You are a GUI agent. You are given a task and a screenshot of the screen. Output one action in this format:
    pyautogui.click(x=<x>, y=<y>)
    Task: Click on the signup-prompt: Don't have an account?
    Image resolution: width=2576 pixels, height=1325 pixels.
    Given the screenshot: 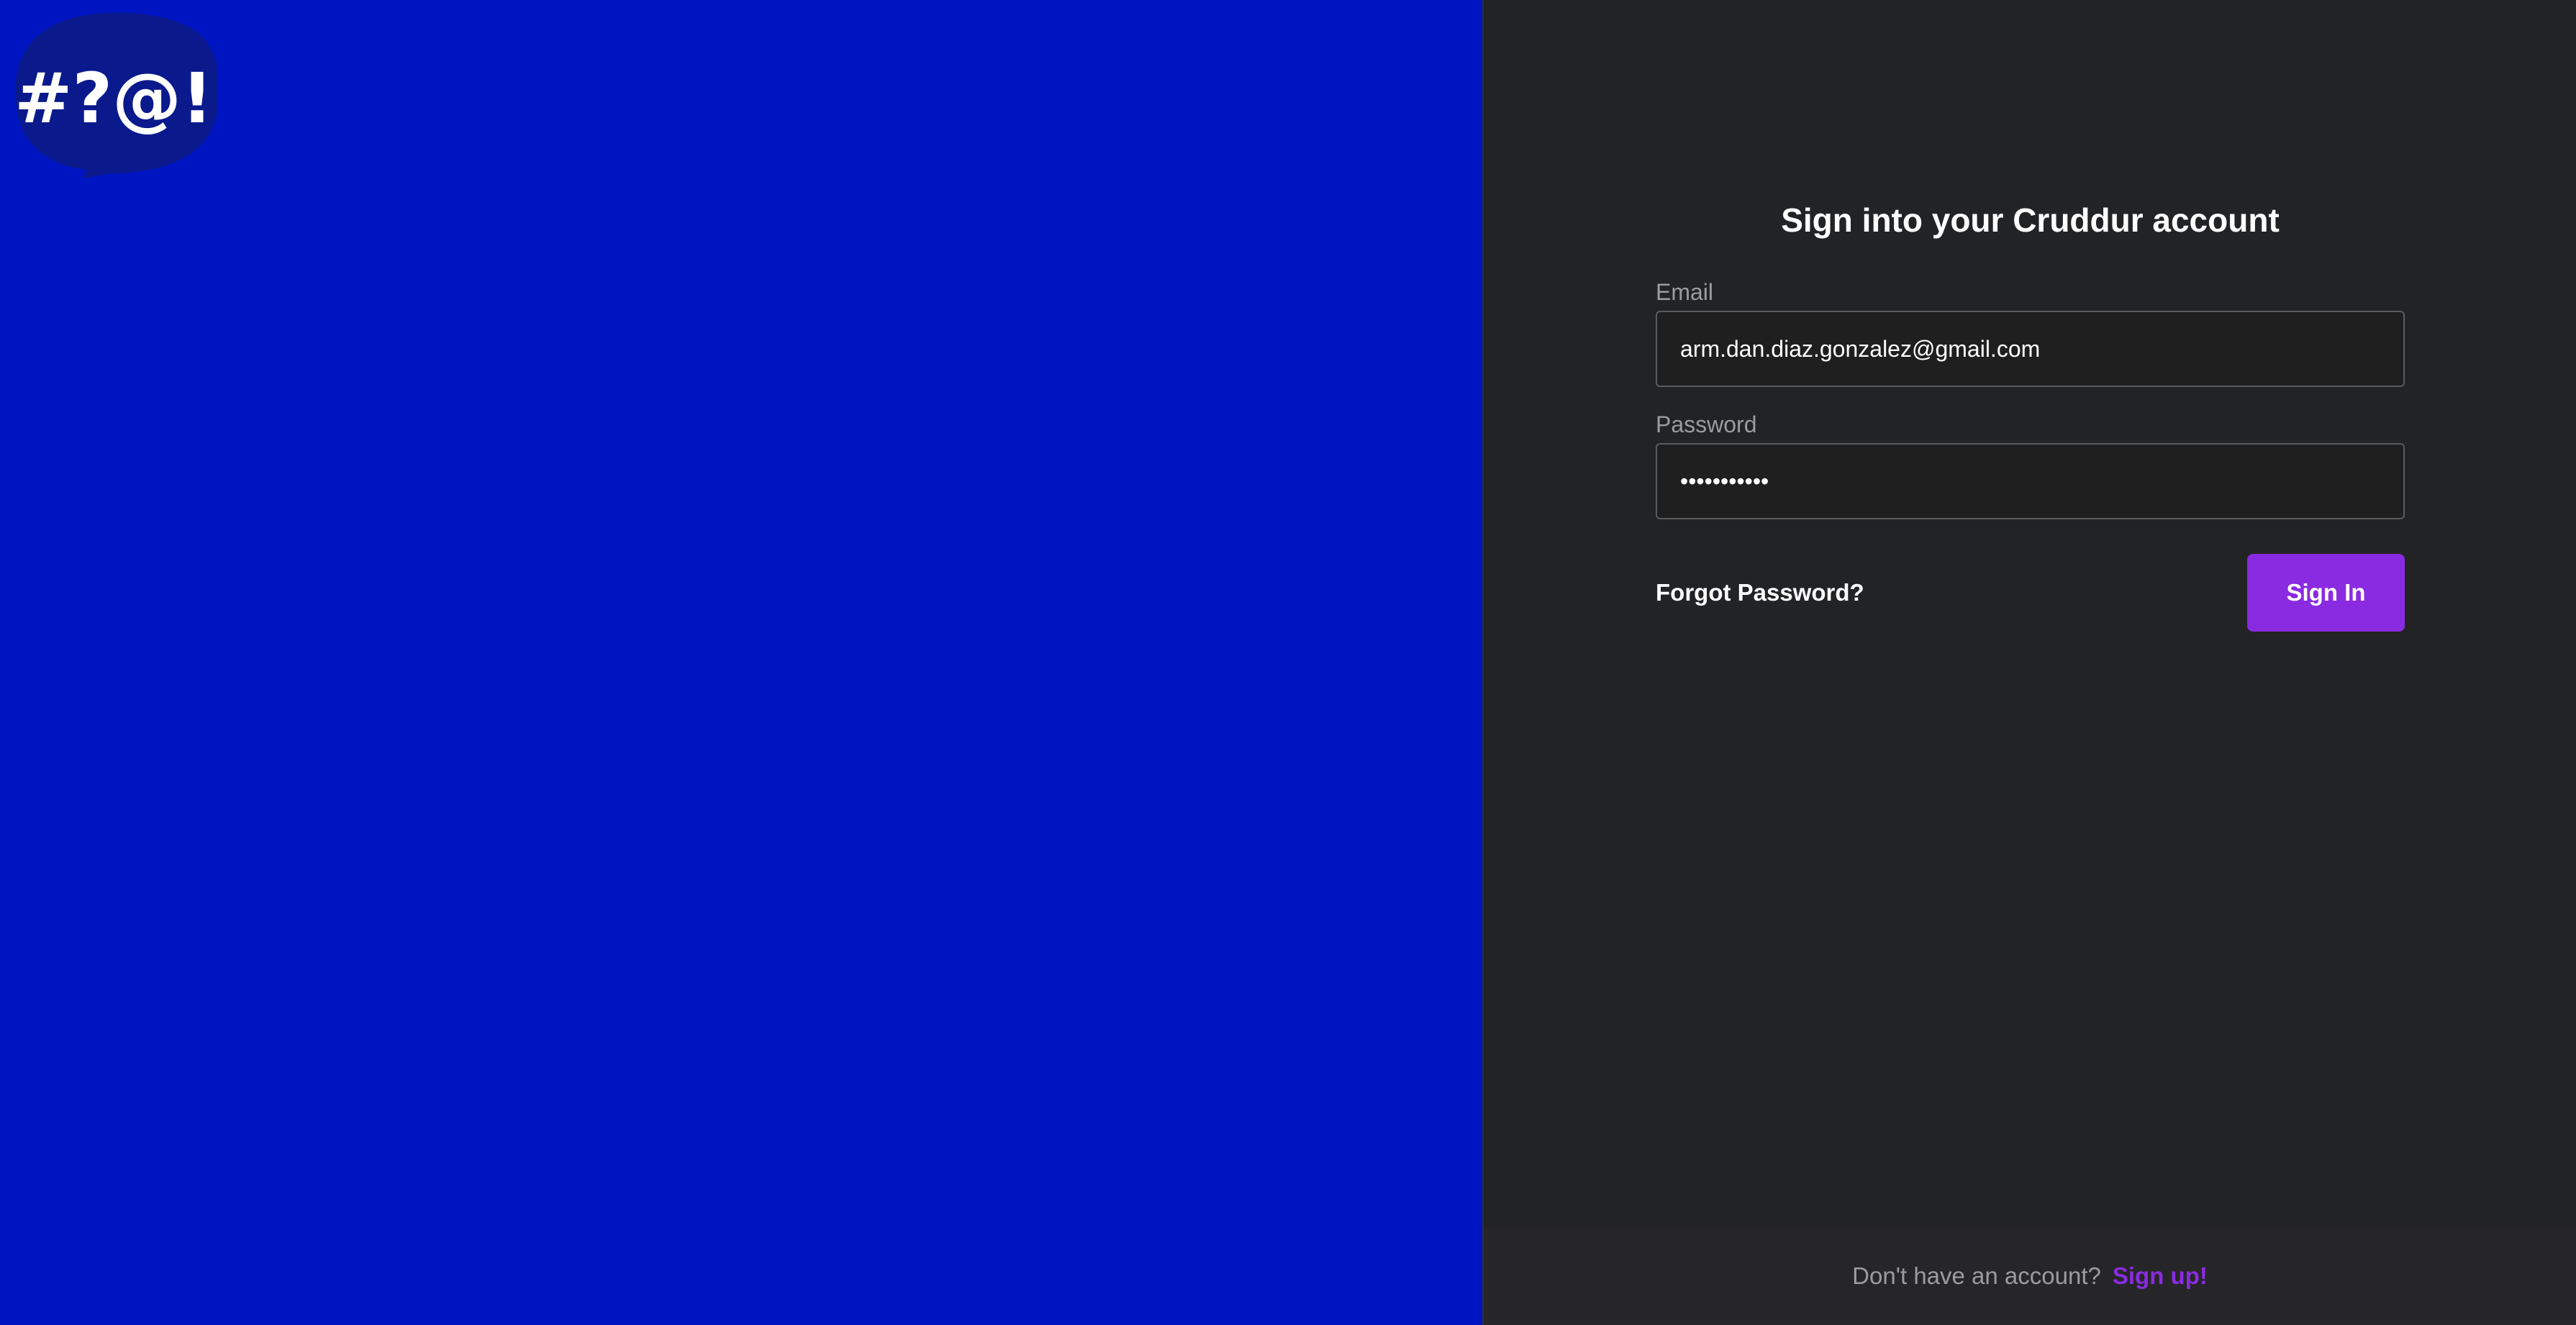 What is the action you would take?
    pyautogui.click(x=1976, y=1275)
    